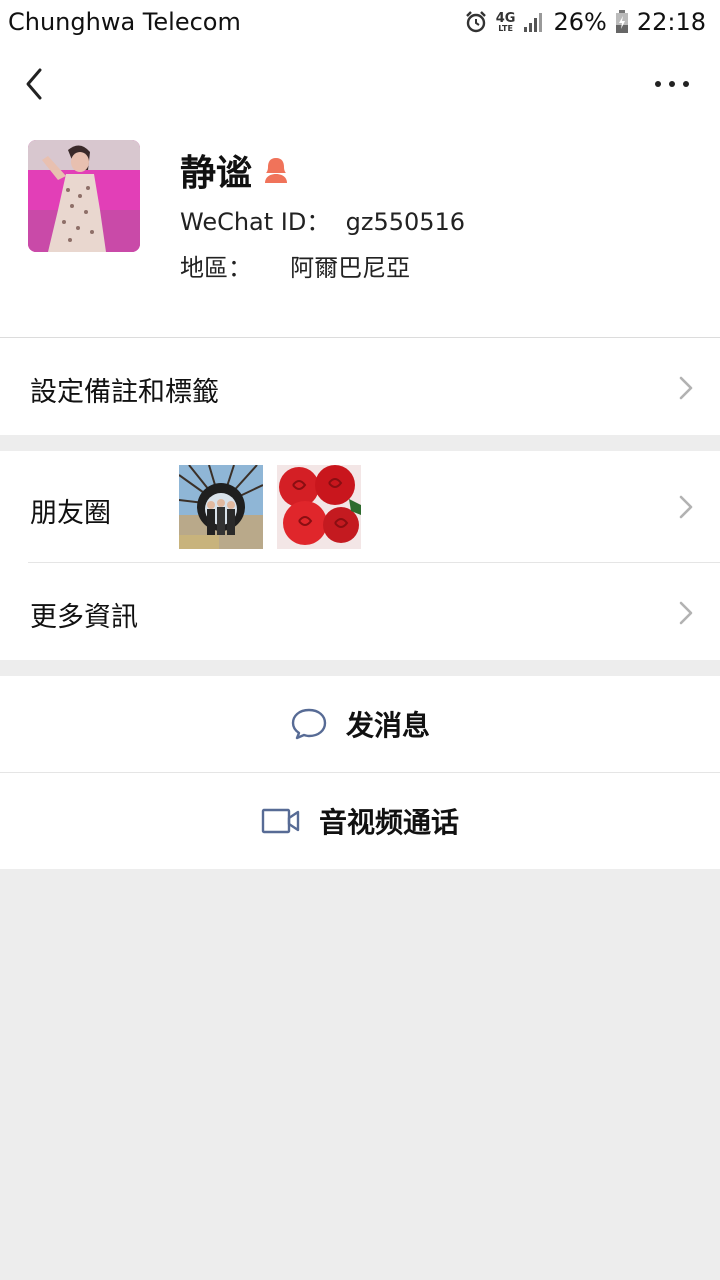 The width and height of the screenshot is (720, 1280). Describe the element at coordinates (295, 268) in the screenshot. I see `region: 地區： 阿爾巴尼亞` at that location.